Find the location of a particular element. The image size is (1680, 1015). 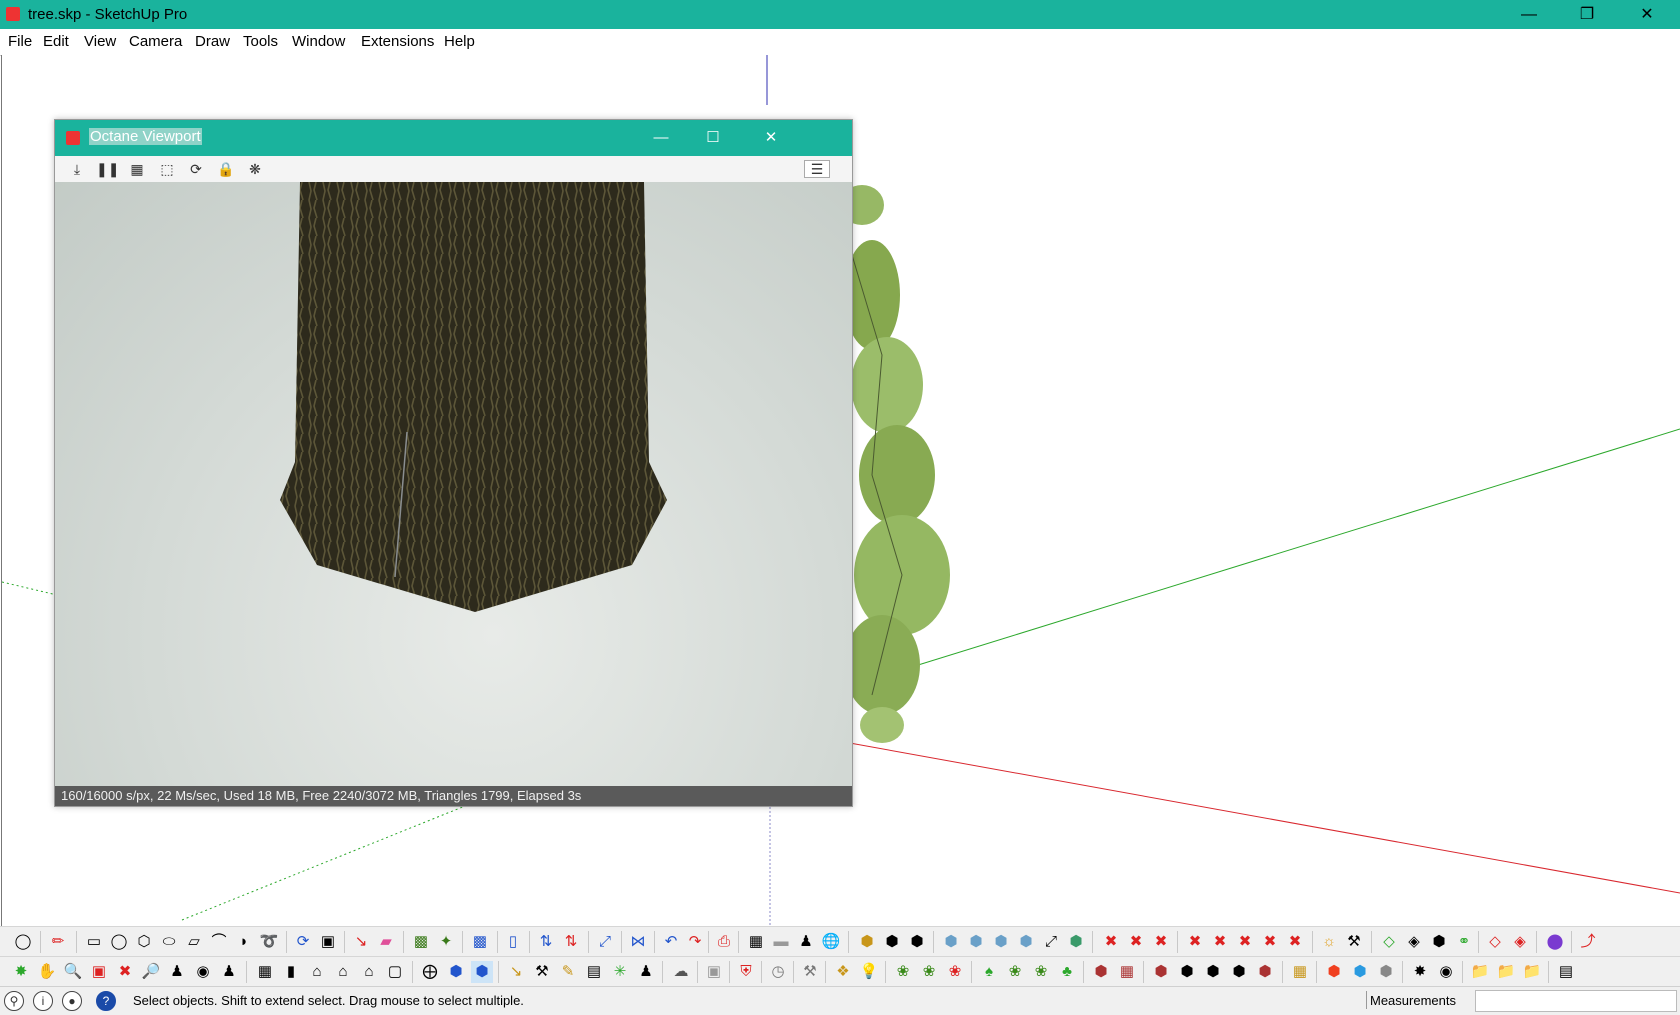

zoom-previous-icon: 🔎 is located at coordinates (151, 972).